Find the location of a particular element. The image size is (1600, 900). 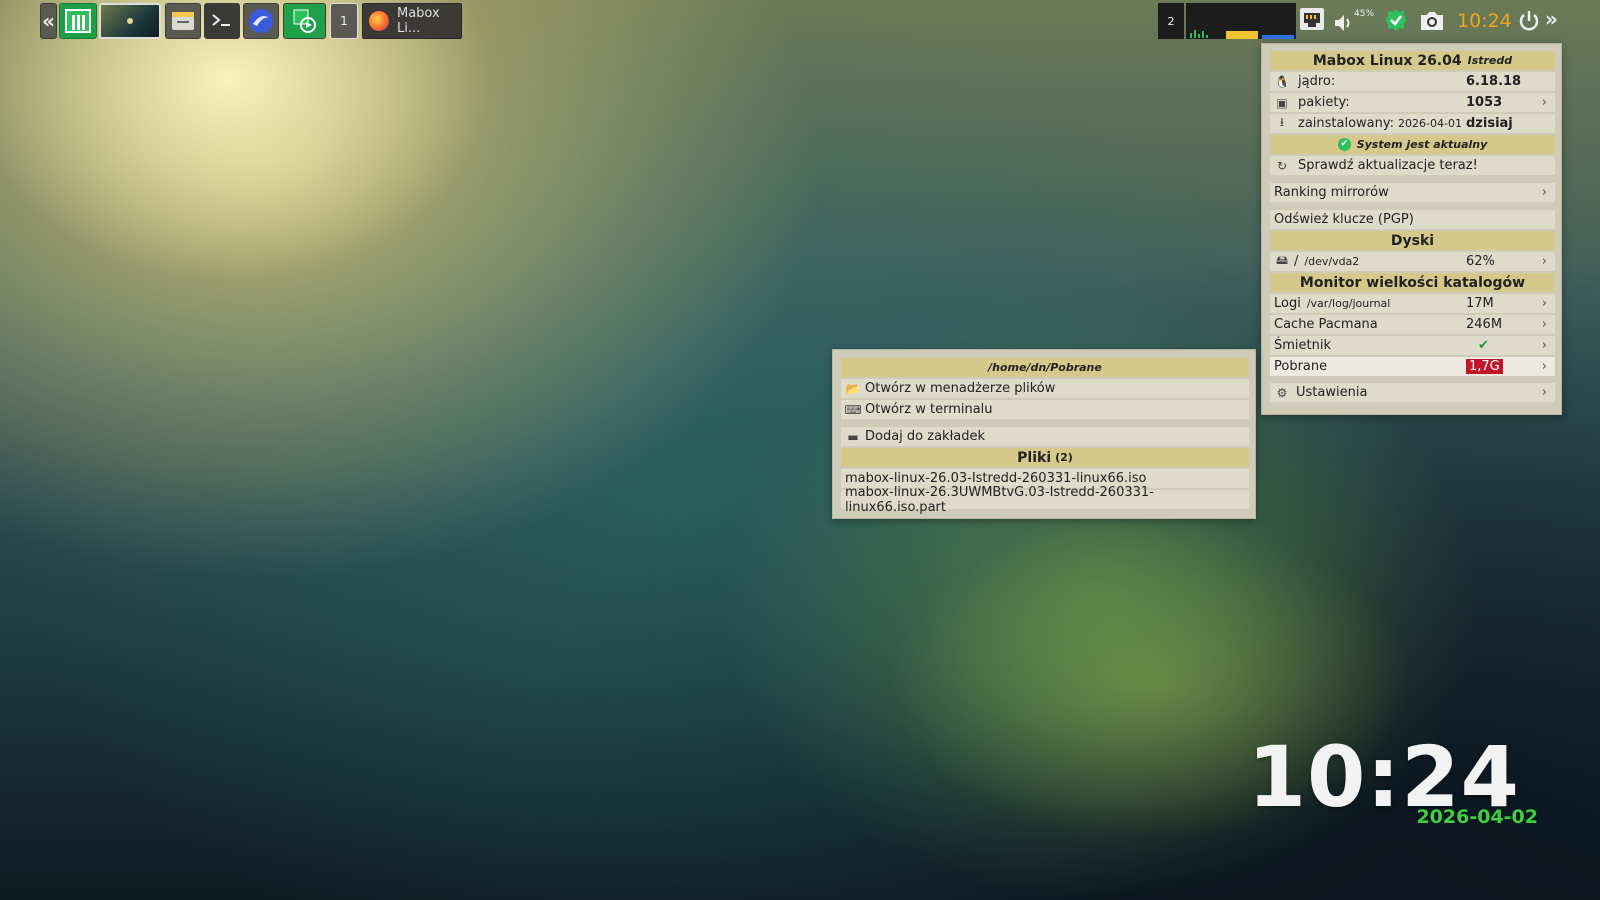

dirmon-header-label: Monitor wielkości katalogów is located at coordinates (1412, 282).